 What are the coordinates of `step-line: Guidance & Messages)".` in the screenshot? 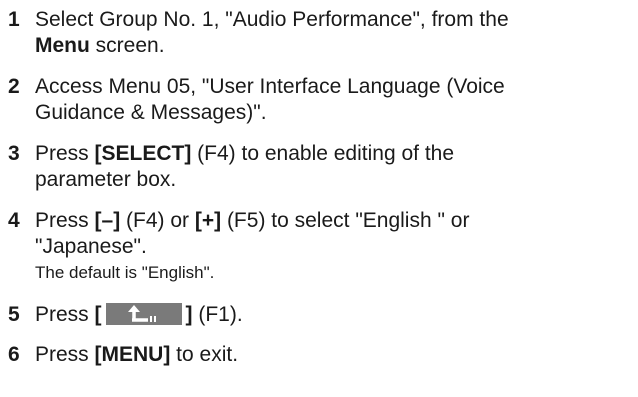 It's located at (151, 112).